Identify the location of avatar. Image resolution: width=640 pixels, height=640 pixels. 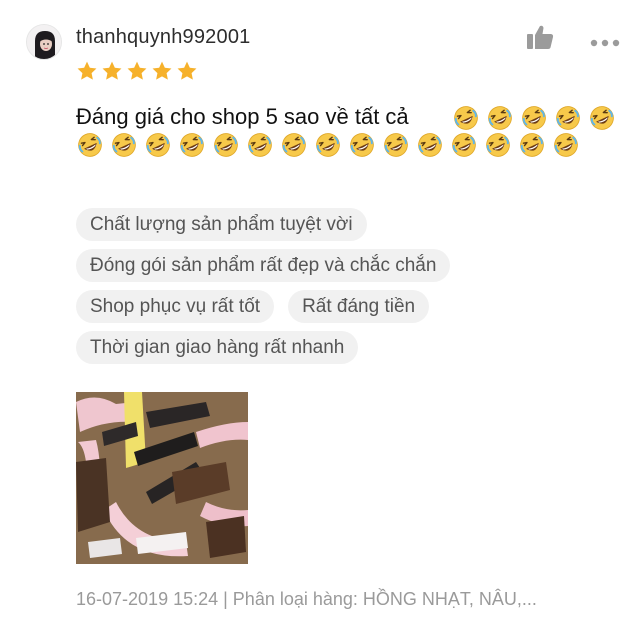
(44, 42).